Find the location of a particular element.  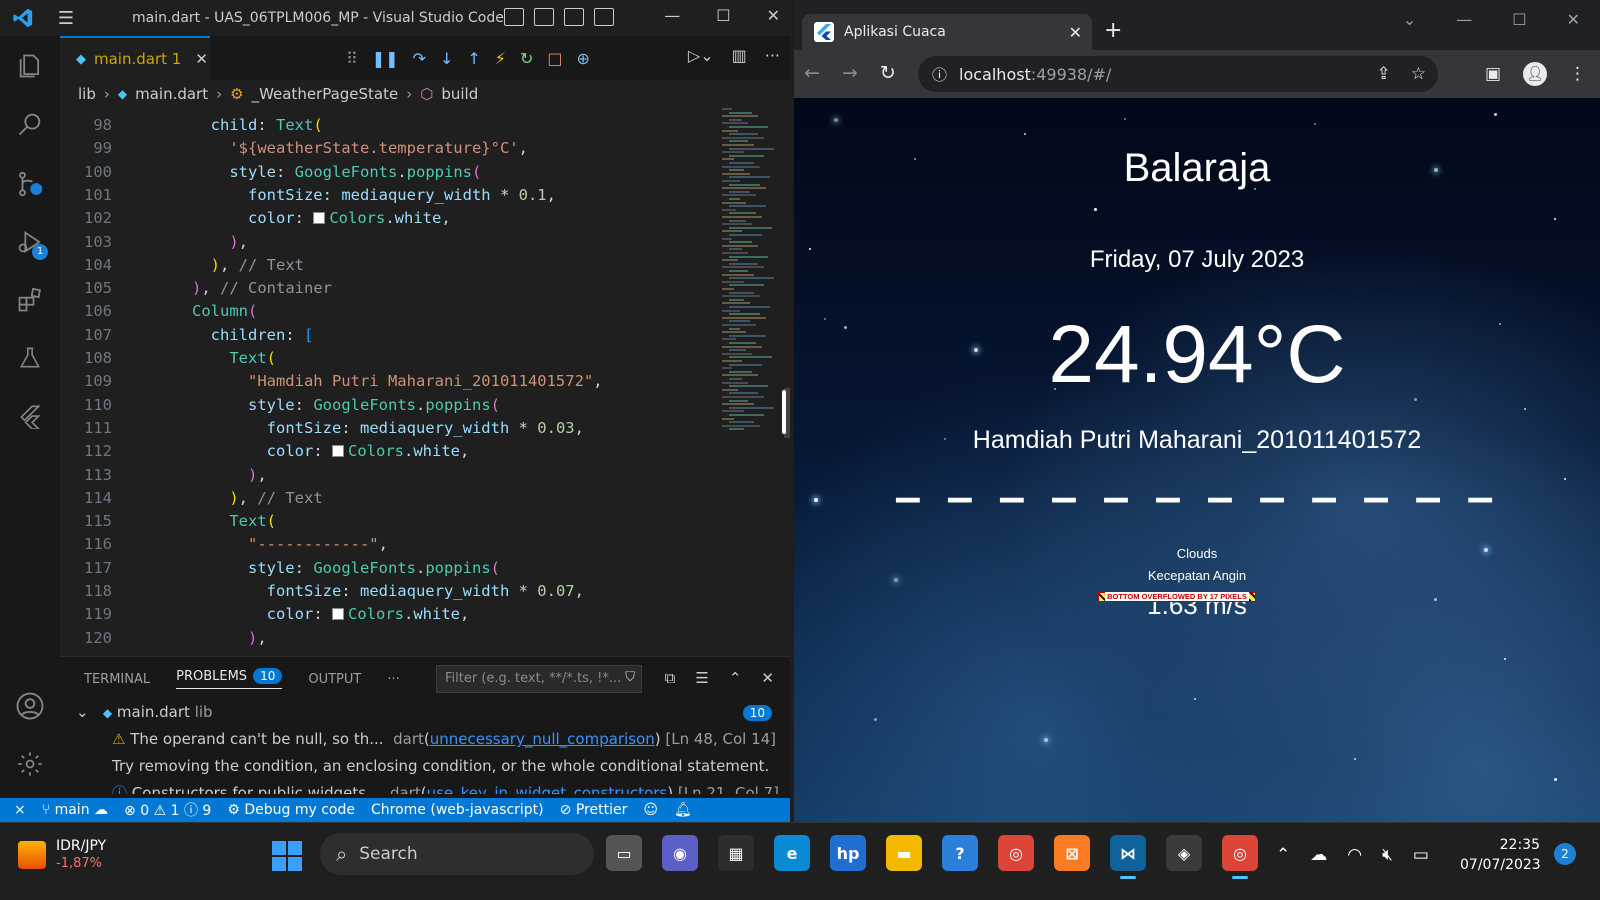

tab-problems: PROBLEMS 10 is located at coordinates (229, 678).